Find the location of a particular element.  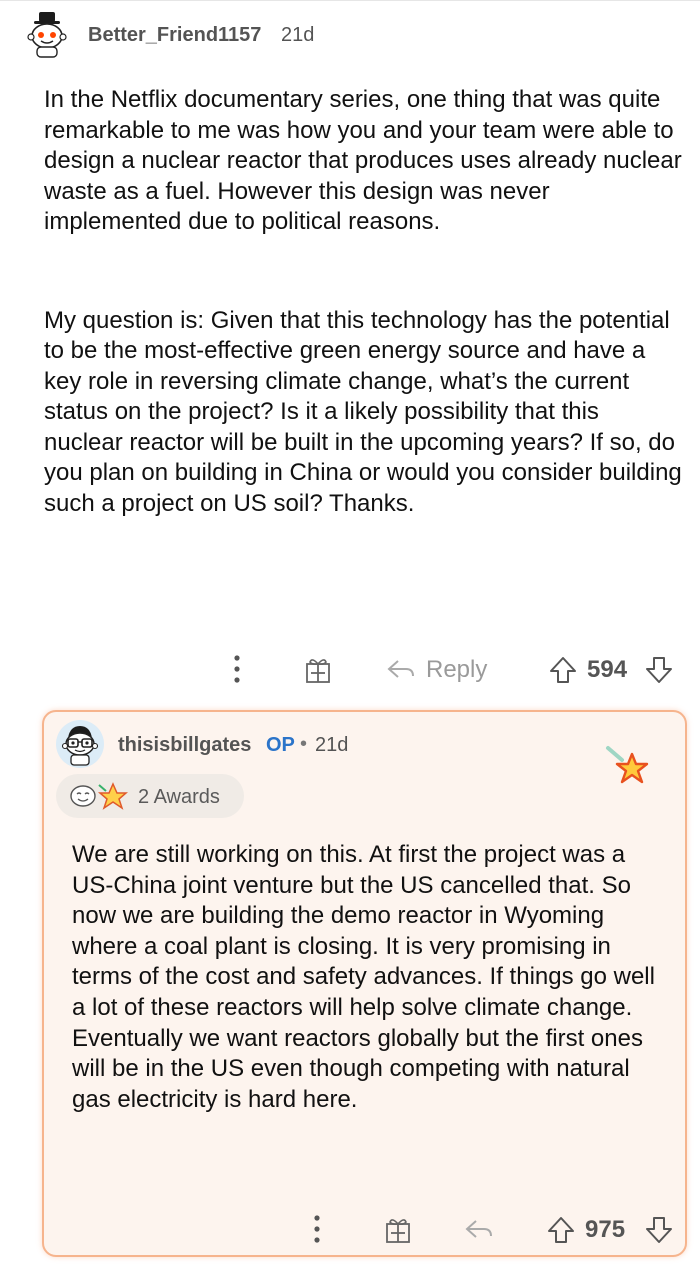

vote-count: 594 is located at coordinates (607, 669).